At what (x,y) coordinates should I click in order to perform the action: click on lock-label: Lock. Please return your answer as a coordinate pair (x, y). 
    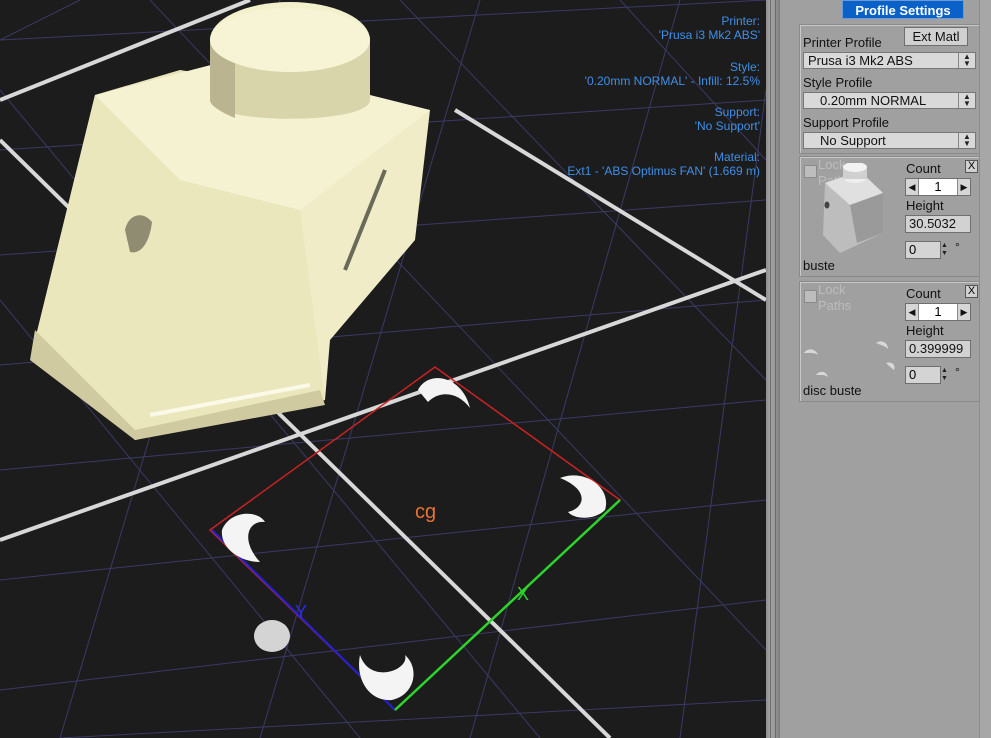
    Looking at the image, I should click on (832, 289).